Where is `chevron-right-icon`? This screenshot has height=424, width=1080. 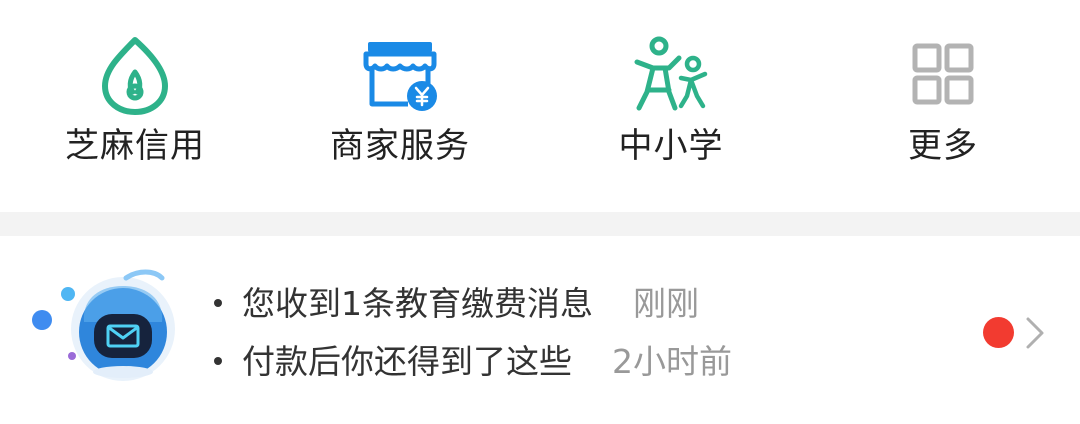
chevron-right-icon is located at coordinates (1035, 333).